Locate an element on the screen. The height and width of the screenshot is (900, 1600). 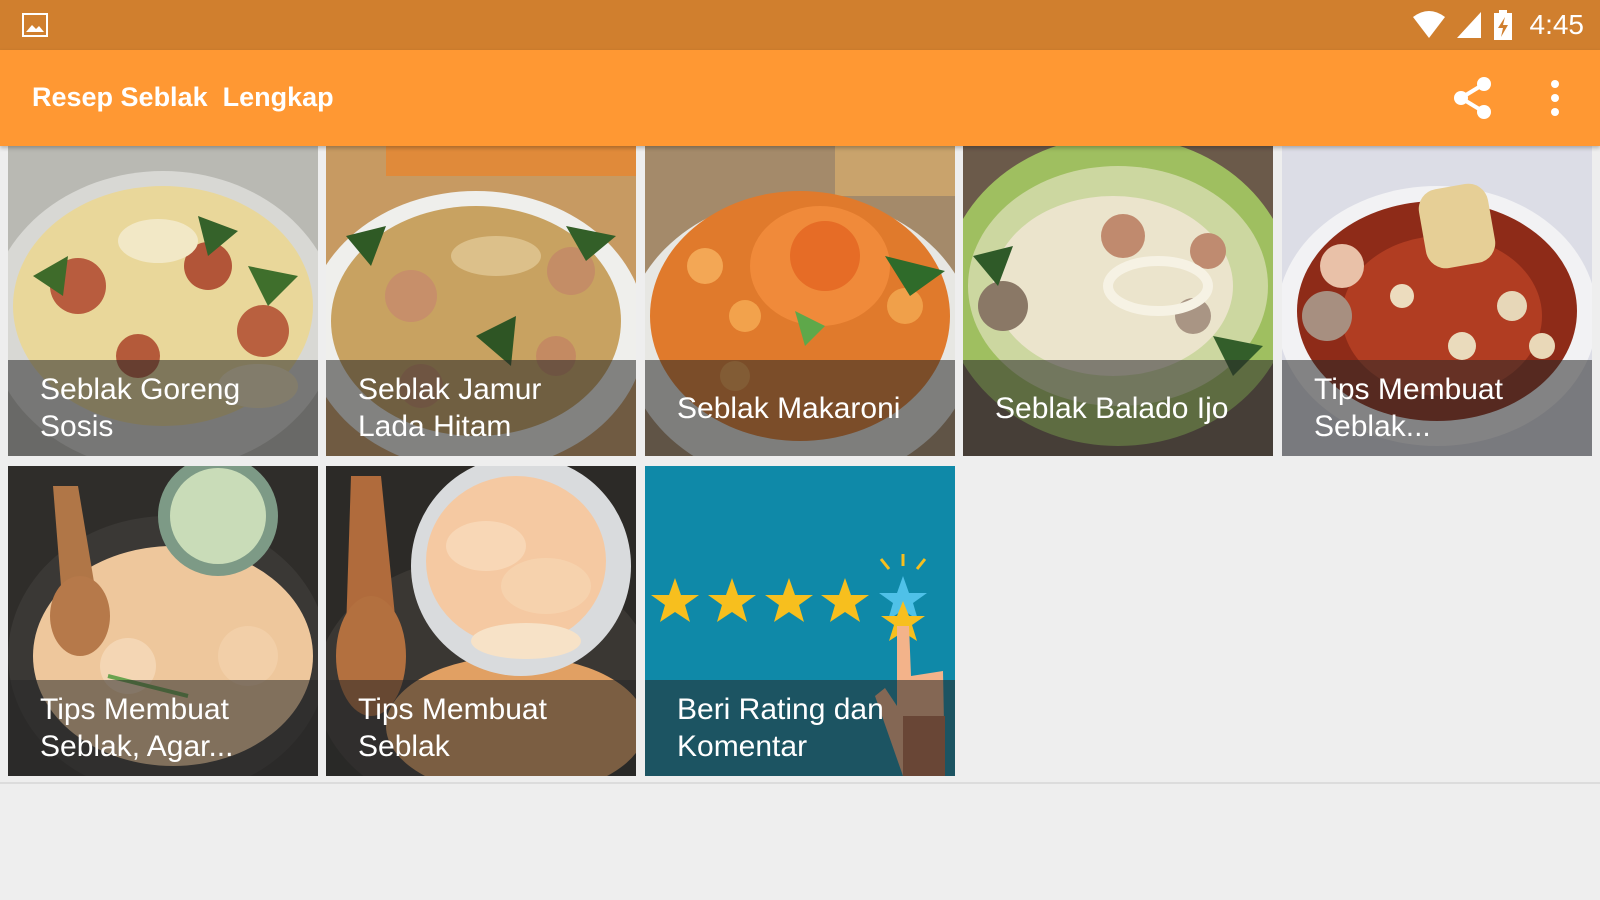
tile-caption: Seblak Makaroni is located at coordinates (800, 408).